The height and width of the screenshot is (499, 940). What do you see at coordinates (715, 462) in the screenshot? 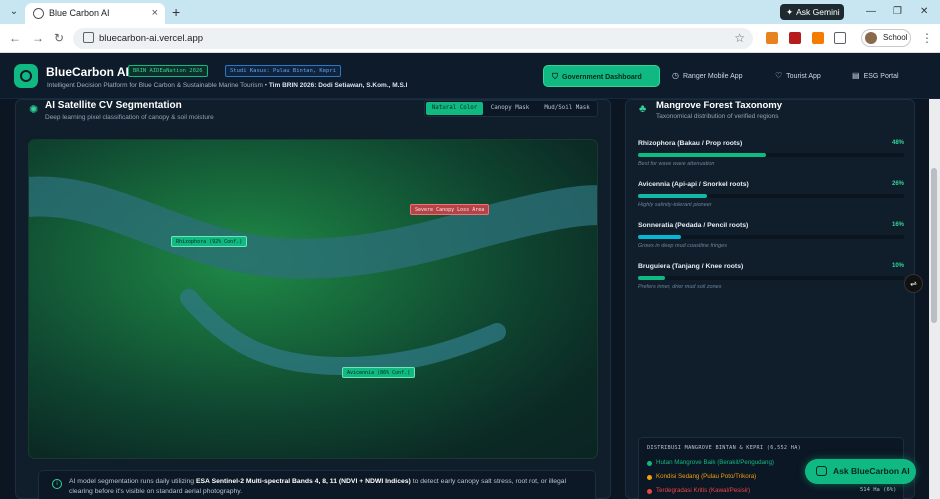
I see `legend-label: Hutan Mangrove Baik (Berakit/Pengudang)` at bounding box center [715, 462].